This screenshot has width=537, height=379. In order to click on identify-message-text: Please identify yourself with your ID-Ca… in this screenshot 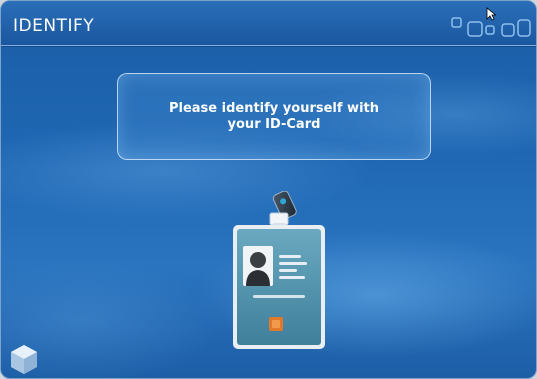, I will do `click(273, 116)`.